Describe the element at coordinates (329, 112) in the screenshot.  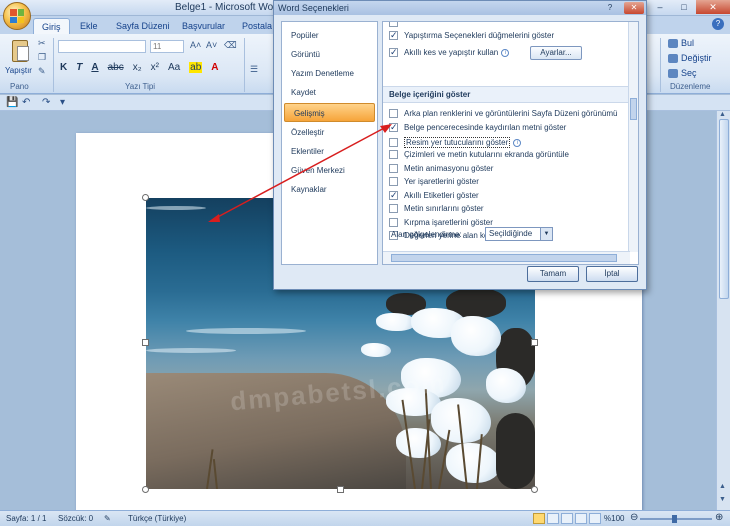
I see `nav-item-gelismis: Gelişmiş` at that location.